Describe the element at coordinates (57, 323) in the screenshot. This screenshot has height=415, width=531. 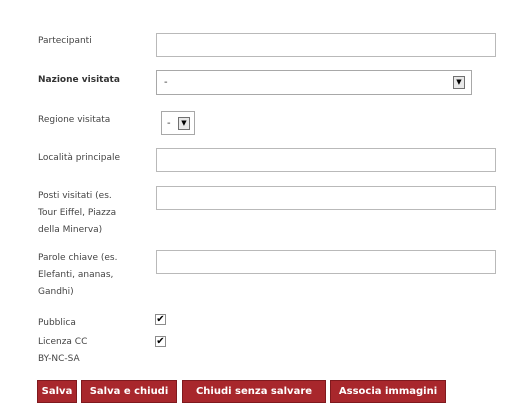
I see `pubblica-label: Pubblica` at that location.